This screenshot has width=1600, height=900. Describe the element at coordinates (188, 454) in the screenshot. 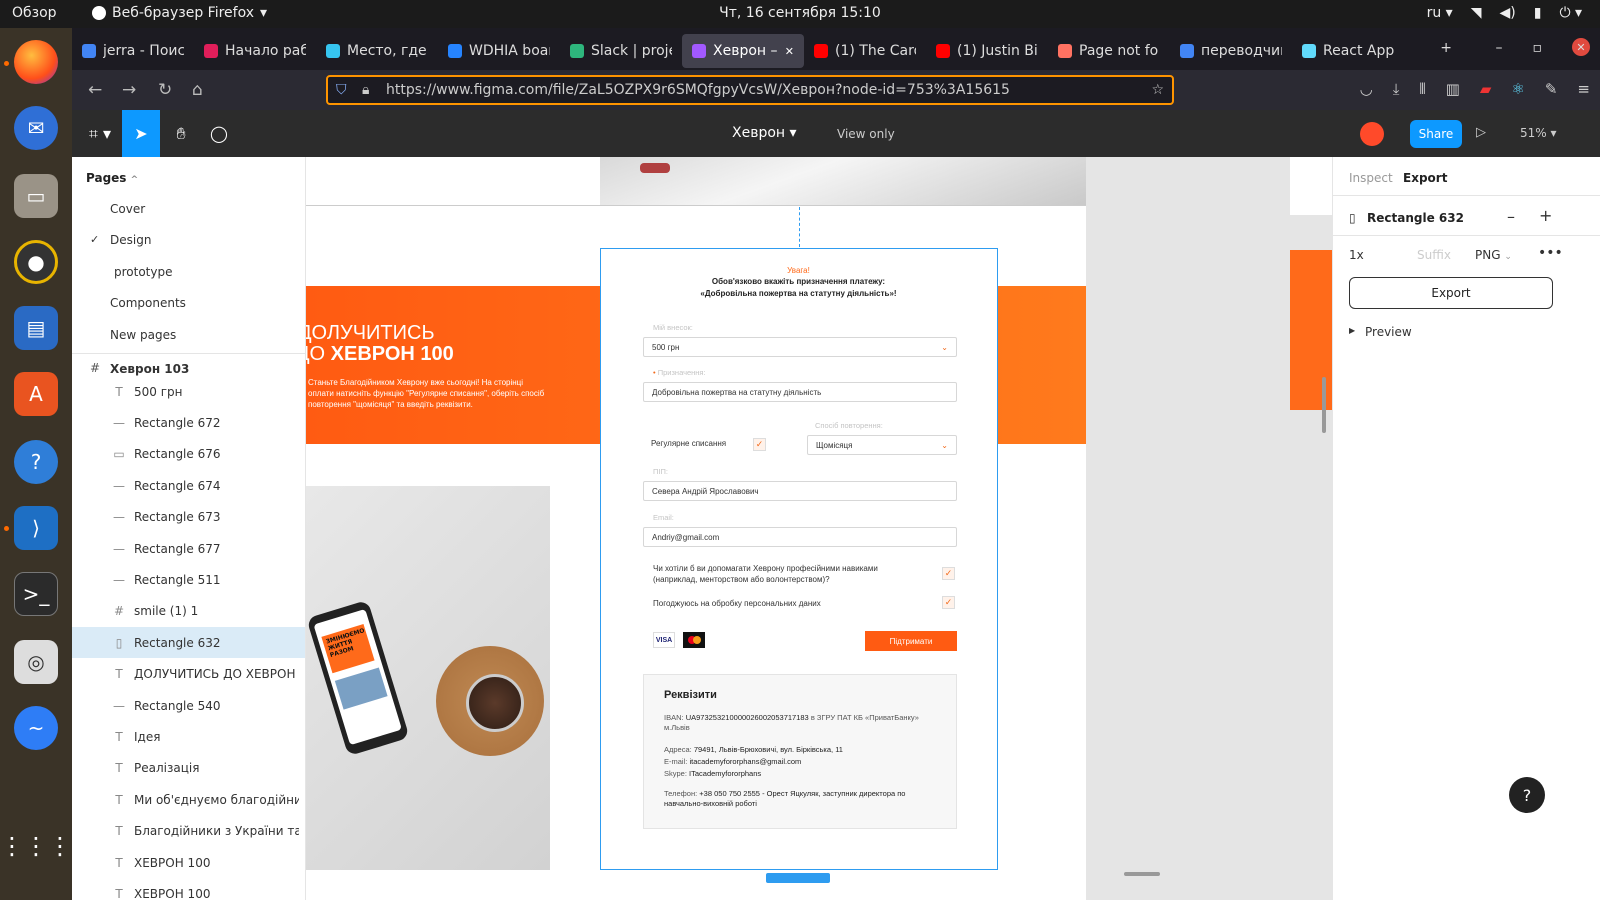

I see `layer-item: ▭ Rectangle 676` at that location.